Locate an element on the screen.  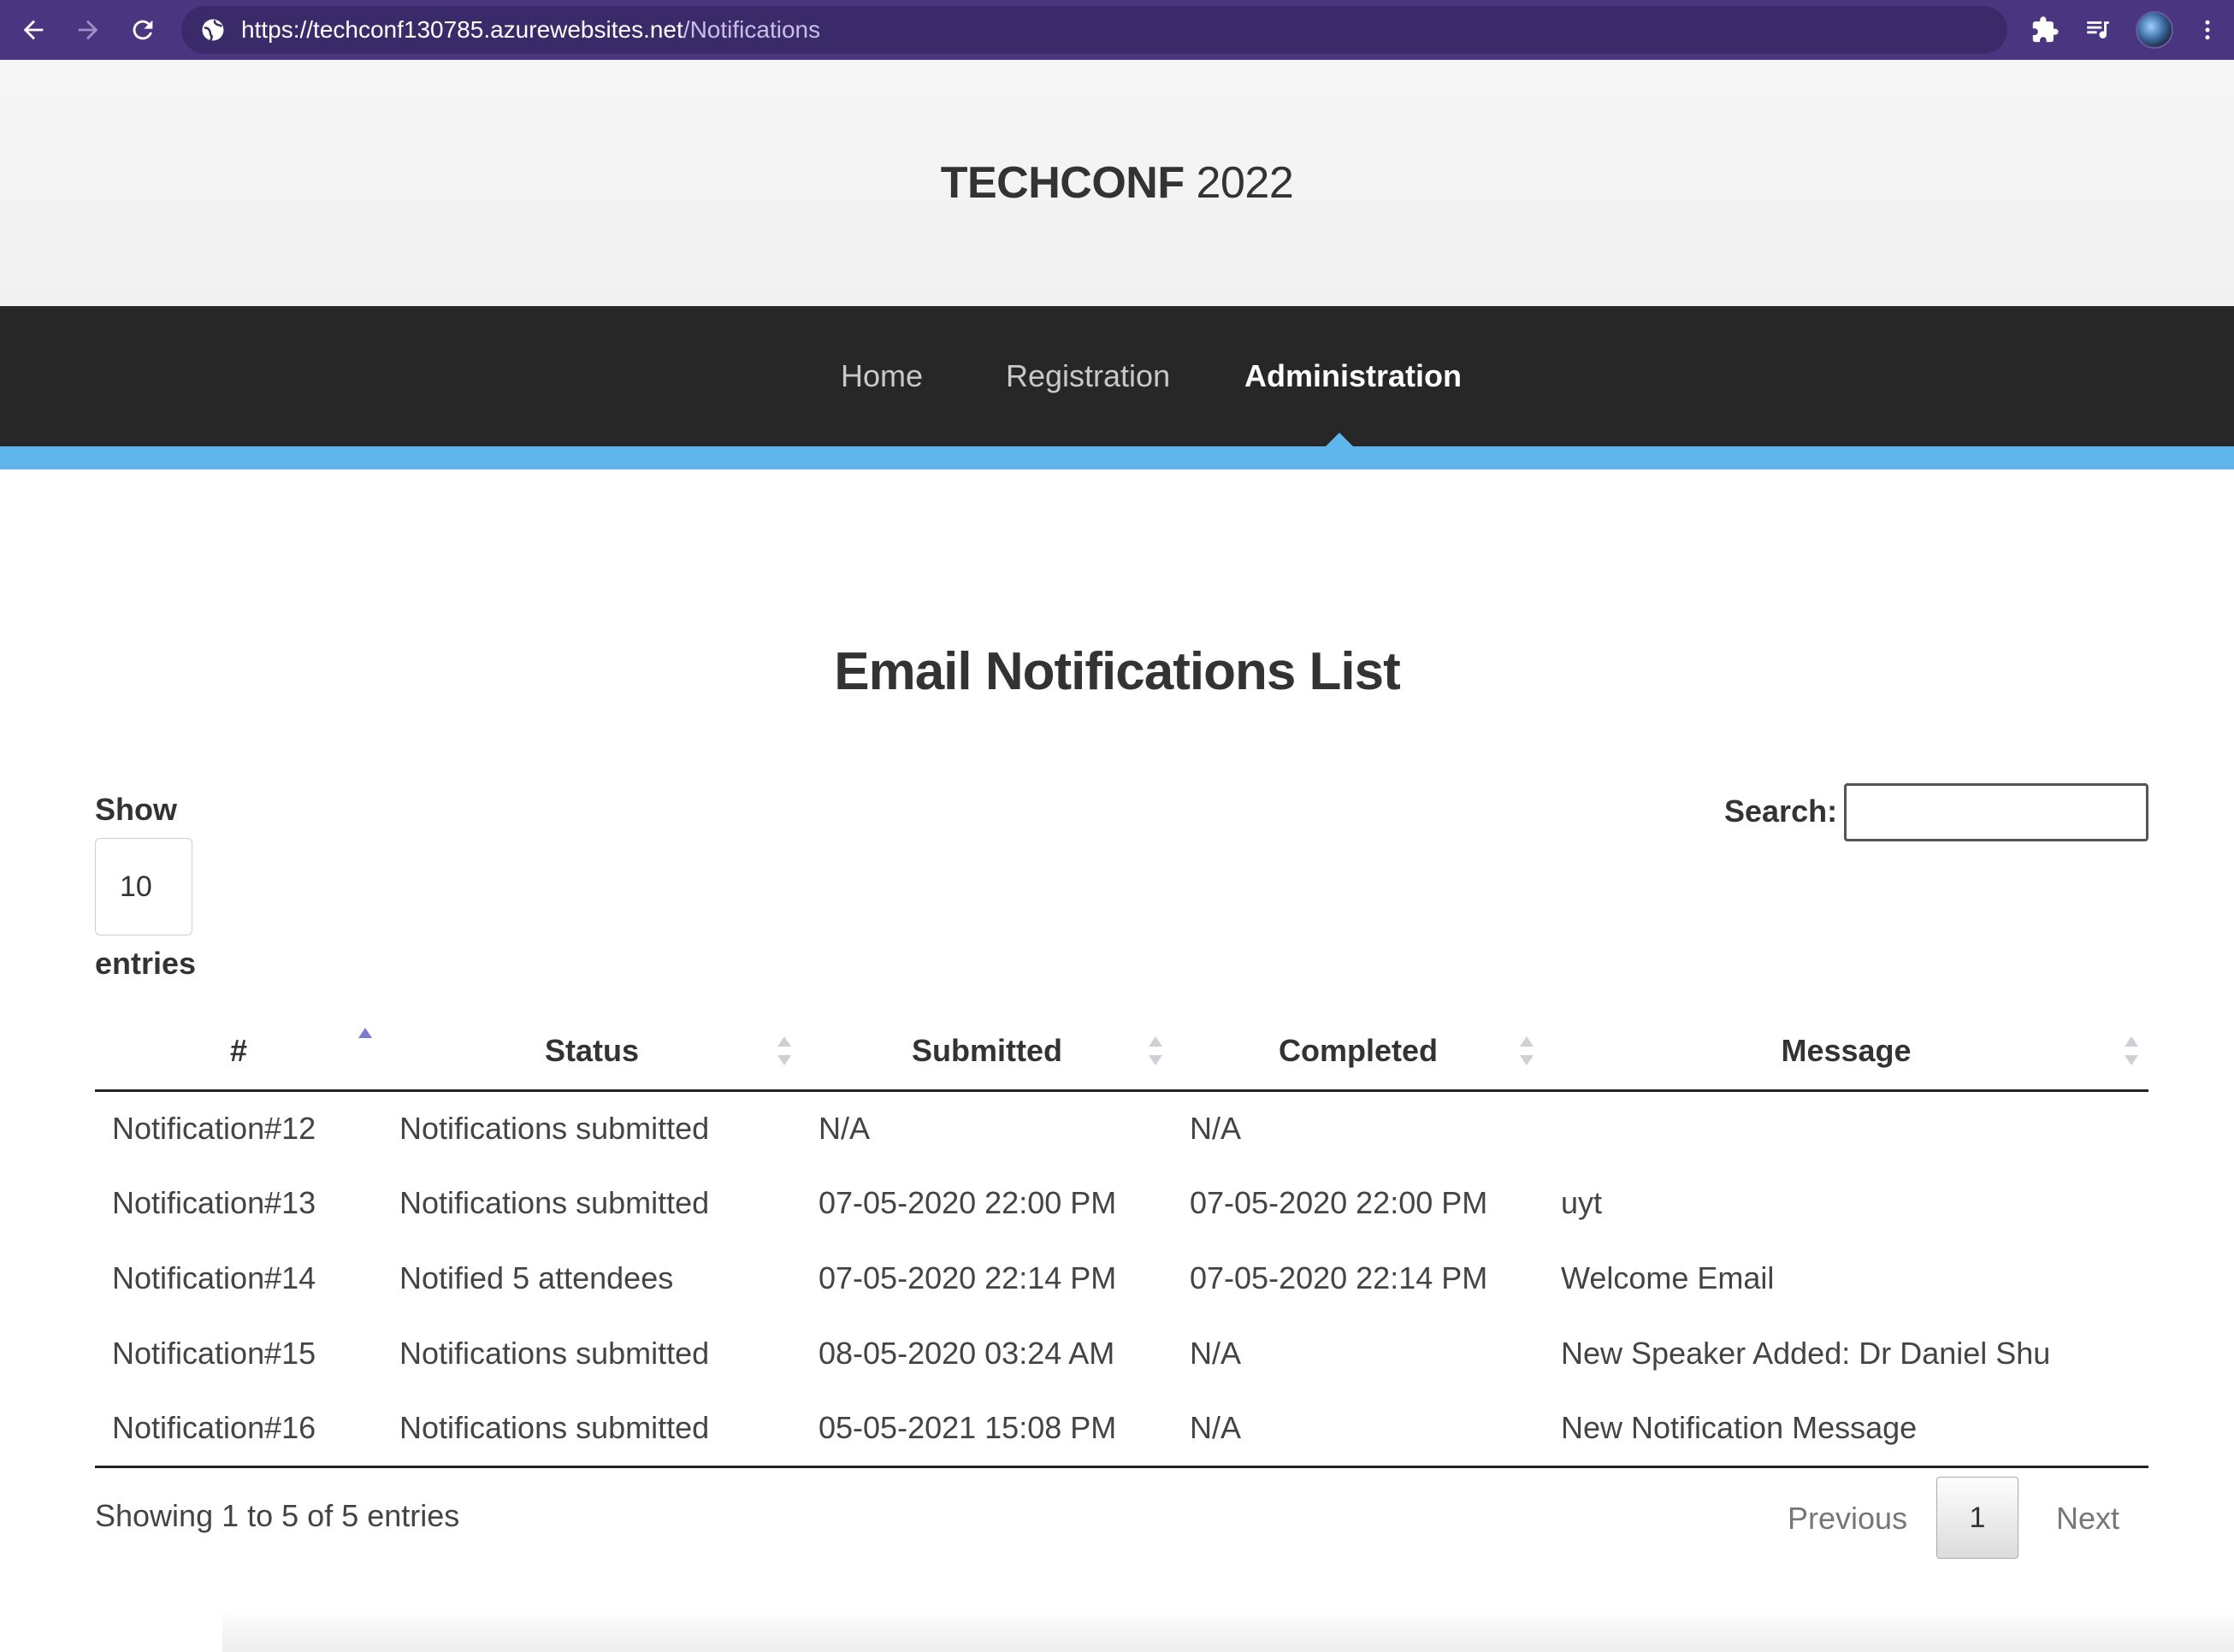
main-navigation: Home Registration Administration is located at coordinates (1117, 376).